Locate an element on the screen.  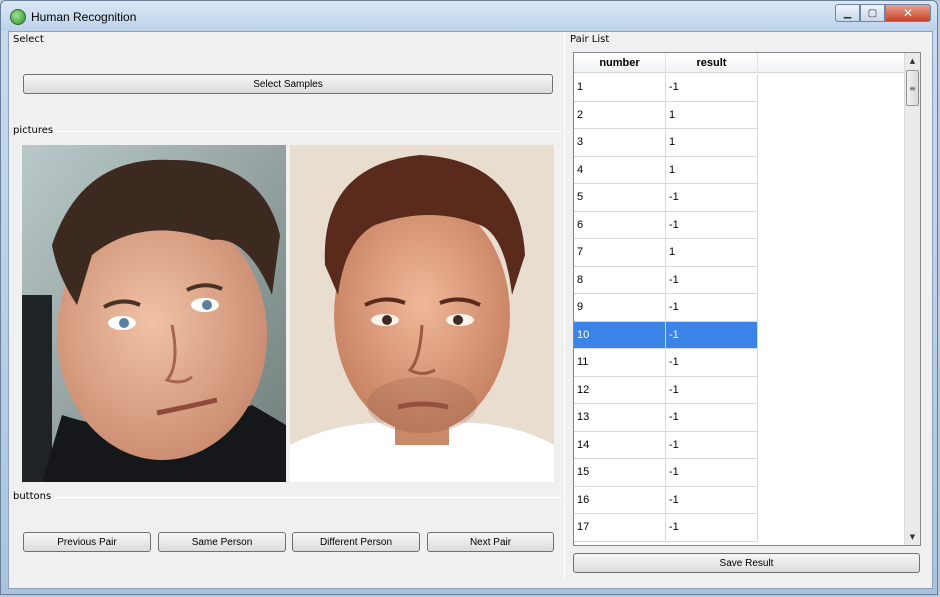
cell-number: 11 is located at coordinates (620, 363).